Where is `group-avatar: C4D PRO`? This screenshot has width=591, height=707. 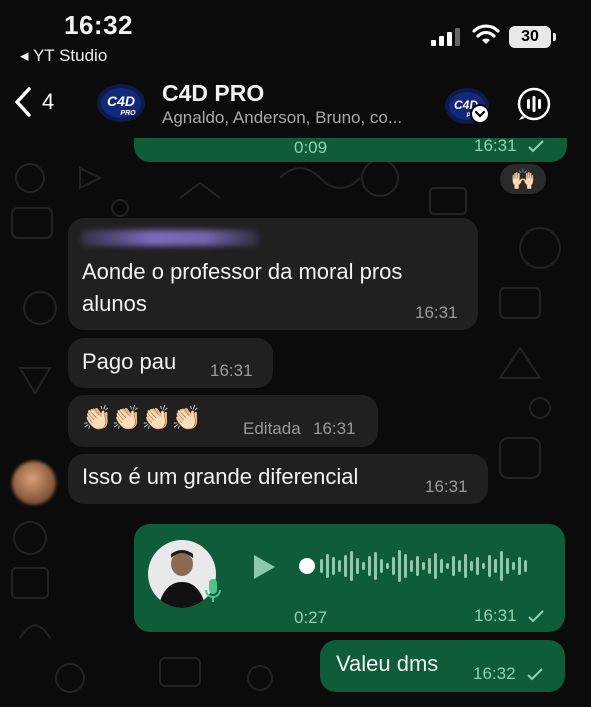
group-avatar: C4D PRO is located at coordinates (121, 103).